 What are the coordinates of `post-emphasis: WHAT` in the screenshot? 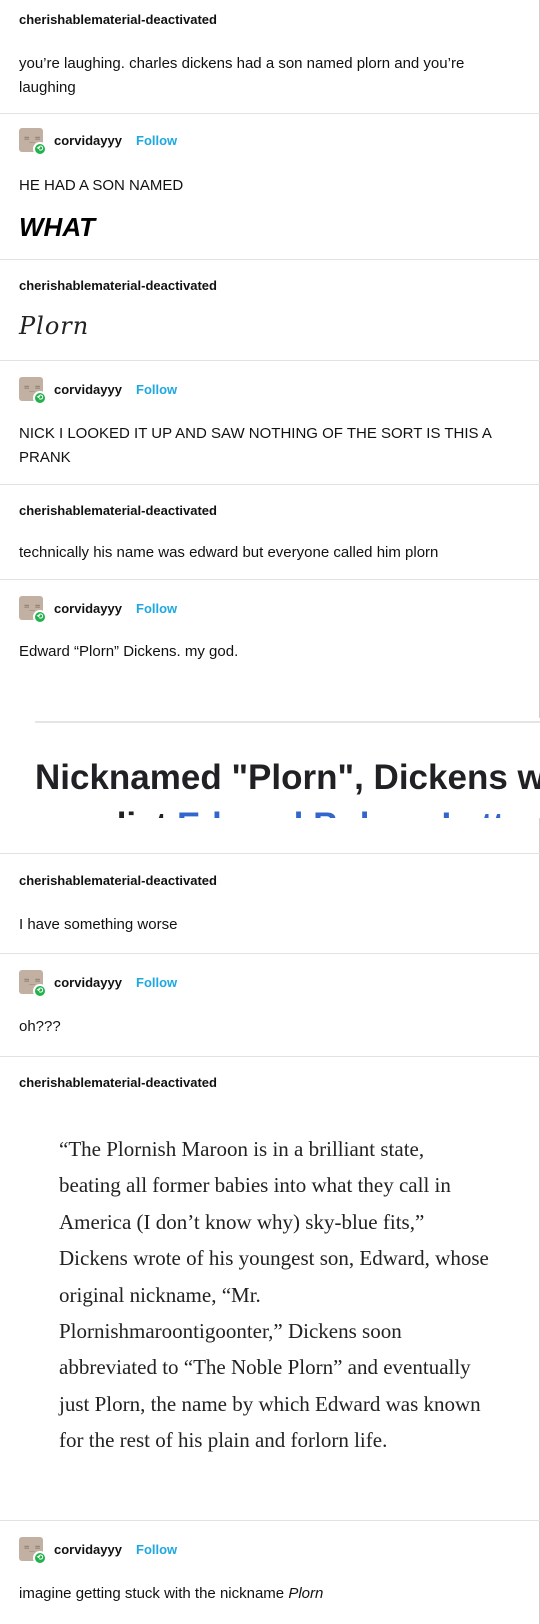 It's located at (57, 227).